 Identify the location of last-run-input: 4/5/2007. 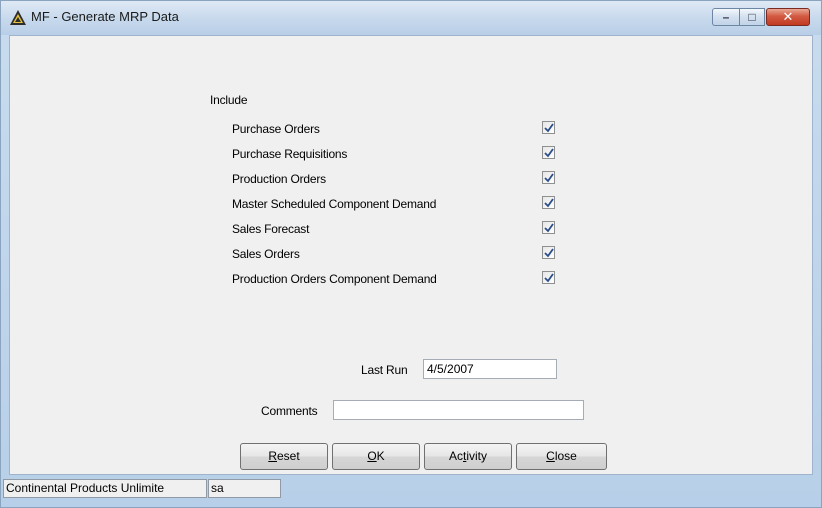
(490, 369).